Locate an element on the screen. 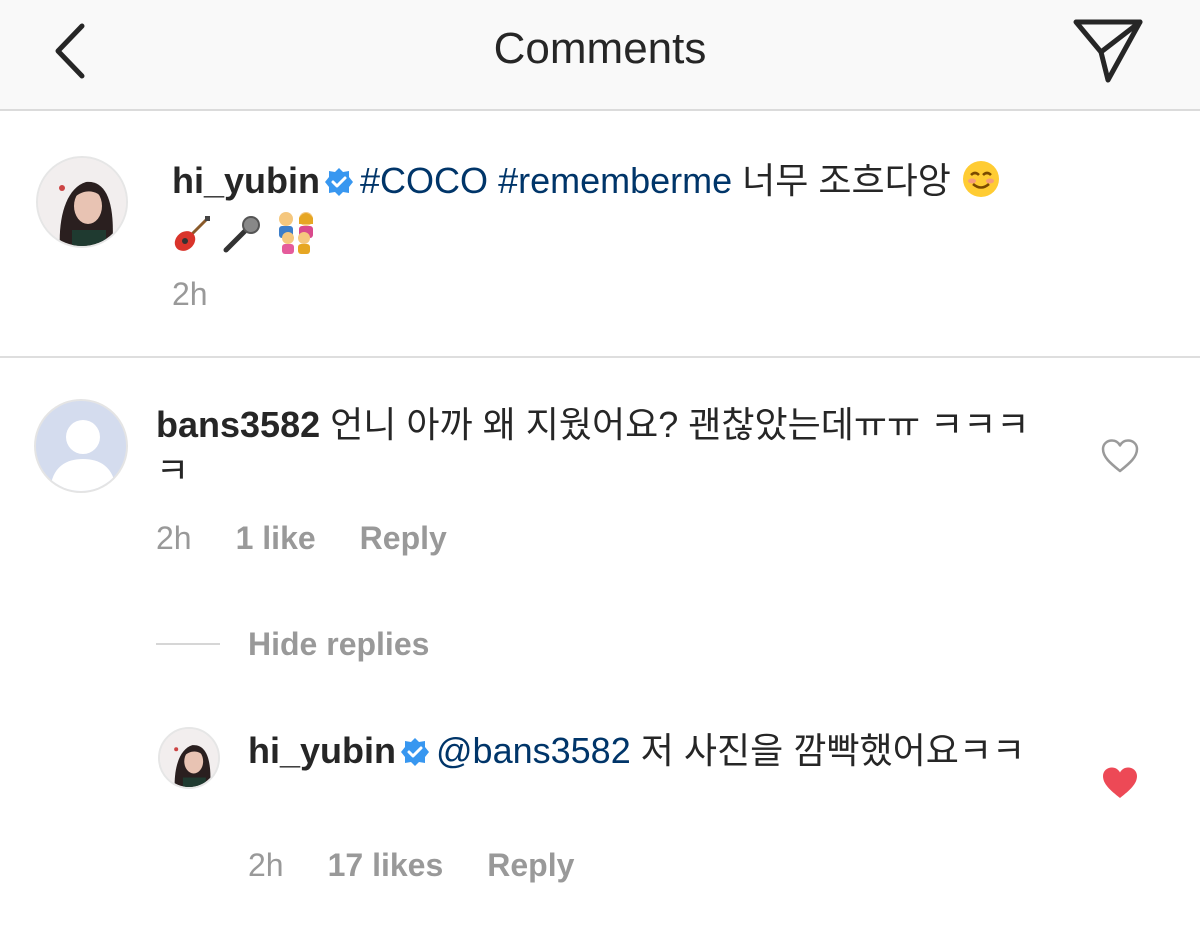 The height and width of the screenshot is (925, 1200). paper-plane-icon is located at coordinates (1108, 51).